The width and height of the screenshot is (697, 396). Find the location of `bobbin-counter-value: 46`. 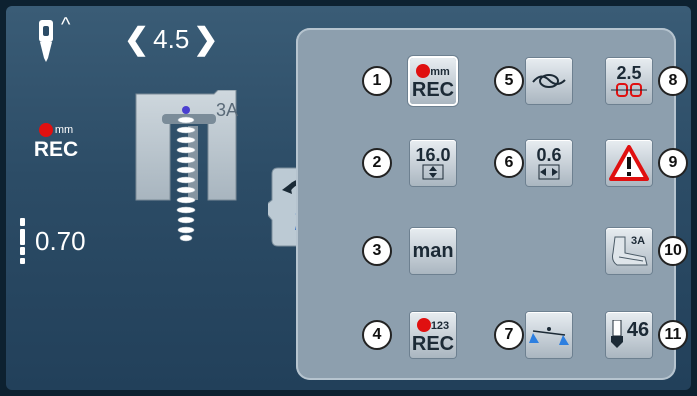

bobbin-counter-value: 46 is located at coordinates (638, 330).